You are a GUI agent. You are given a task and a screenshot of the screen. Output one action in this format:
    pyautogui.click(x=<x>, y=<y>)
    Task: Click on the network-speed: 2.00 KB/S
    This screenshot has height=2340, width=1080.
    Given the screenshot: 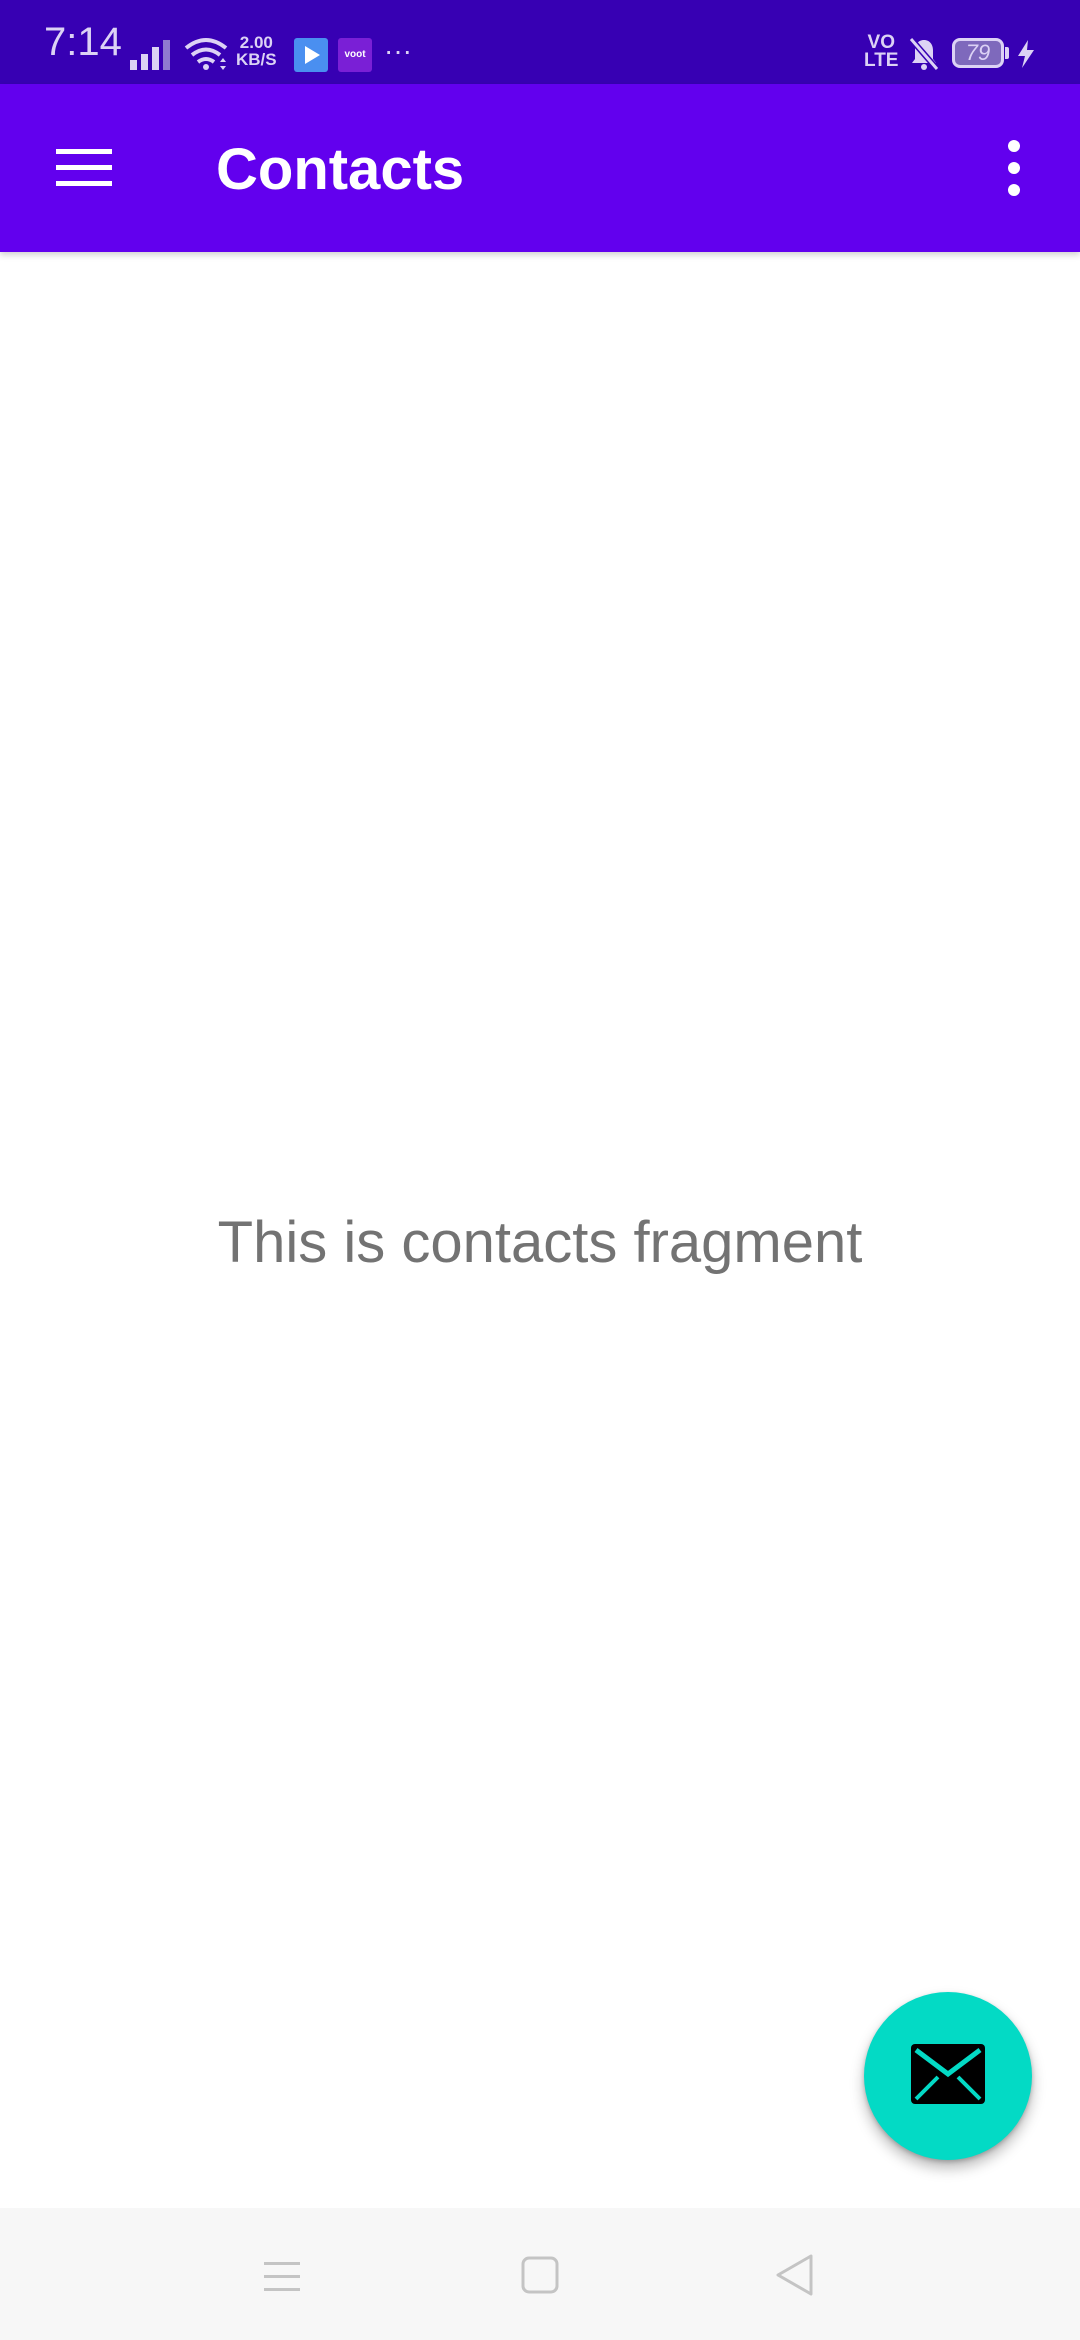 What is the action you would take?
    pyautogui.click(x=256, y=51)
    